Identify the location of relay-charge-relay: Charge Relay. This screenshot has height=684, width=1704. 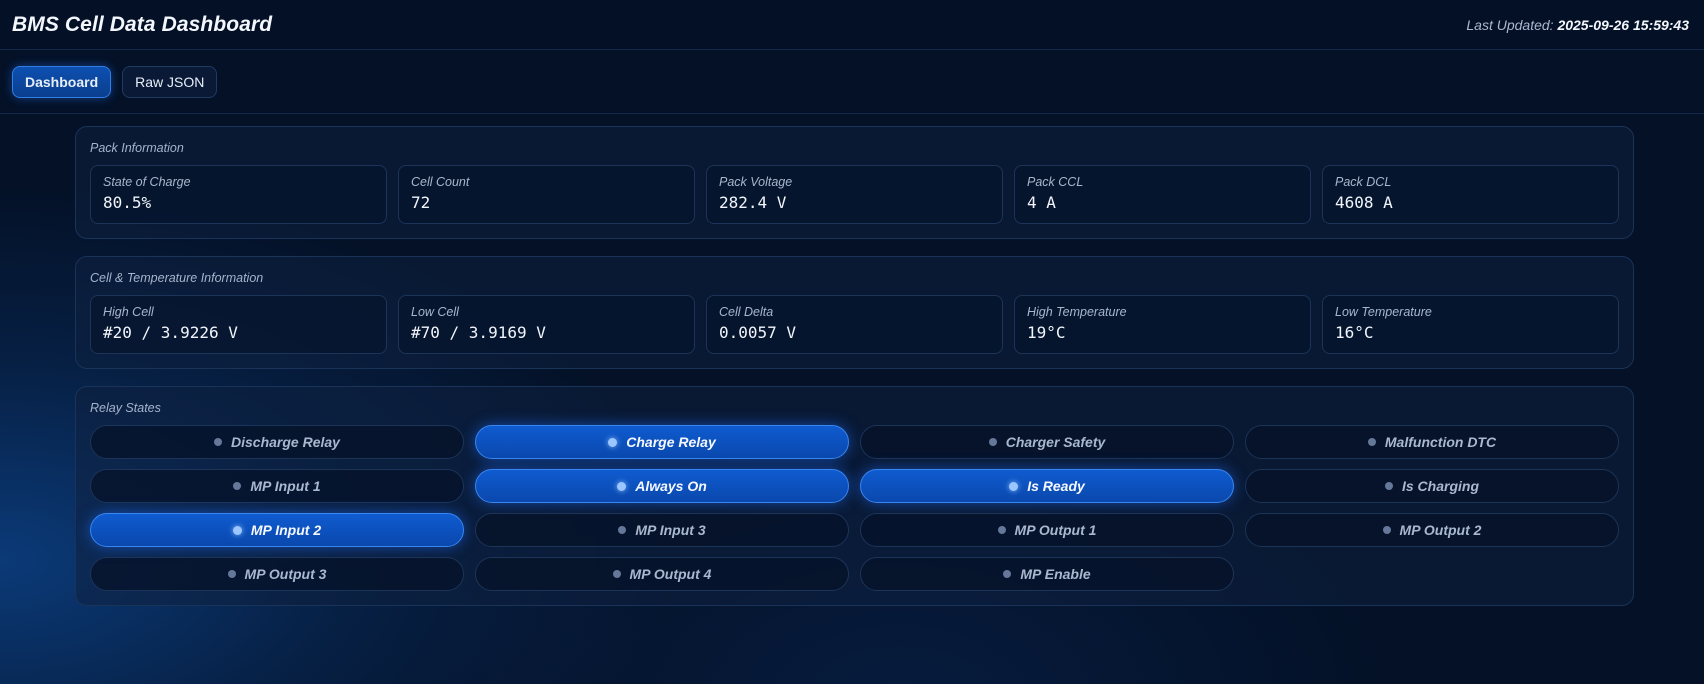
(662, 442).